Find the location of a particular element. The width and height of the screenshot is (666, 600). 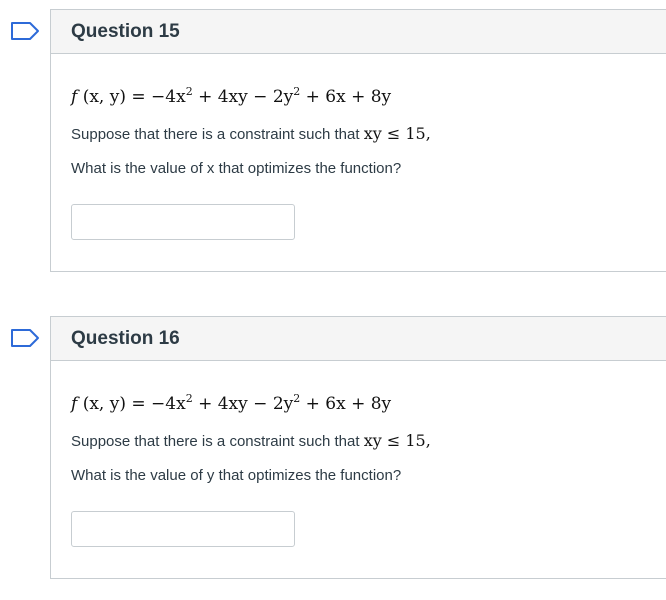

question-title: Question 16 is located at coordinates (125, 338).